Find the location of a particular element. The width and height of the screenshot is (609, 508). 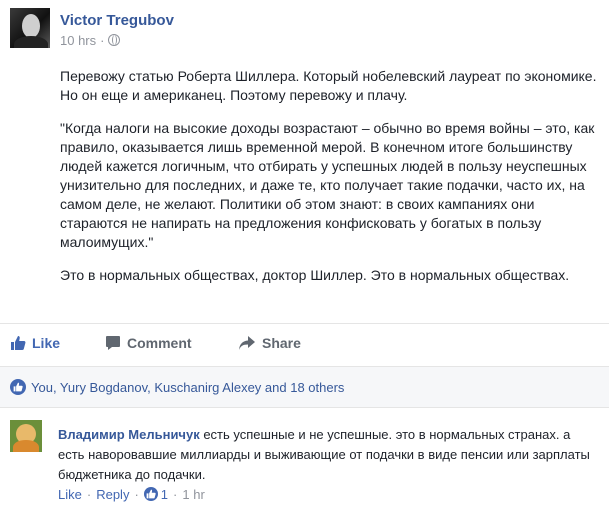

commenter-avatar is located at coordinates (26, 436).